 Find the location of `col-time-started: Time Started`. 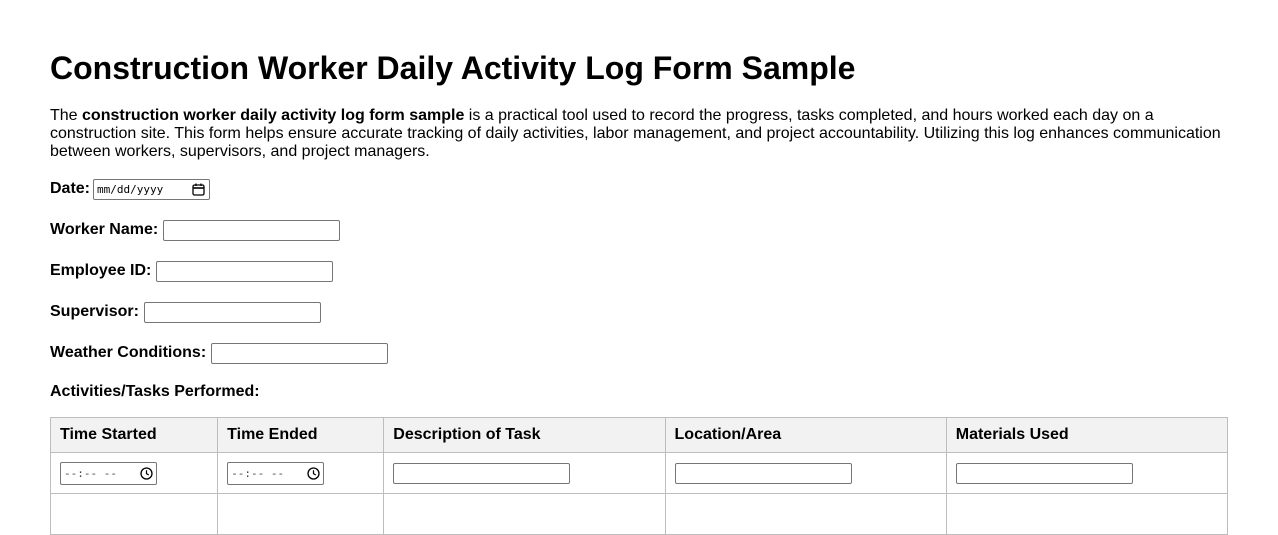

col-time-started: Time Started is located at coordinates (134, 435).